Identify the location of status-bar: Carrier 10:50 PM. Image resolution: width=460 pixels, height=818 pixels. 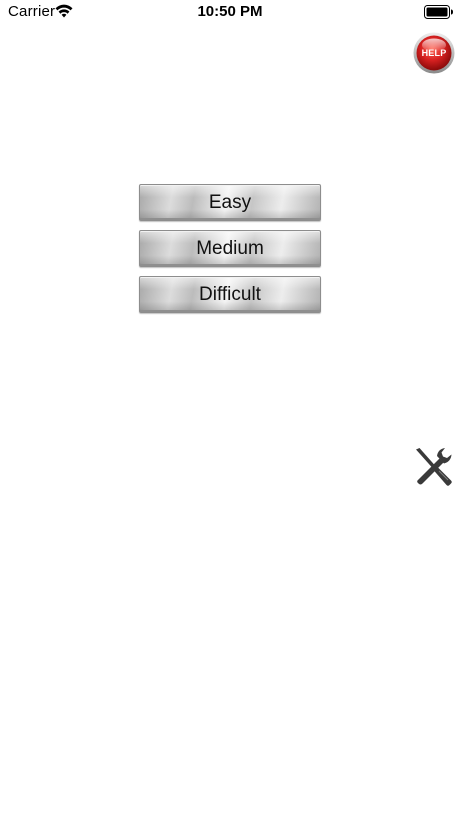
(230, 12).